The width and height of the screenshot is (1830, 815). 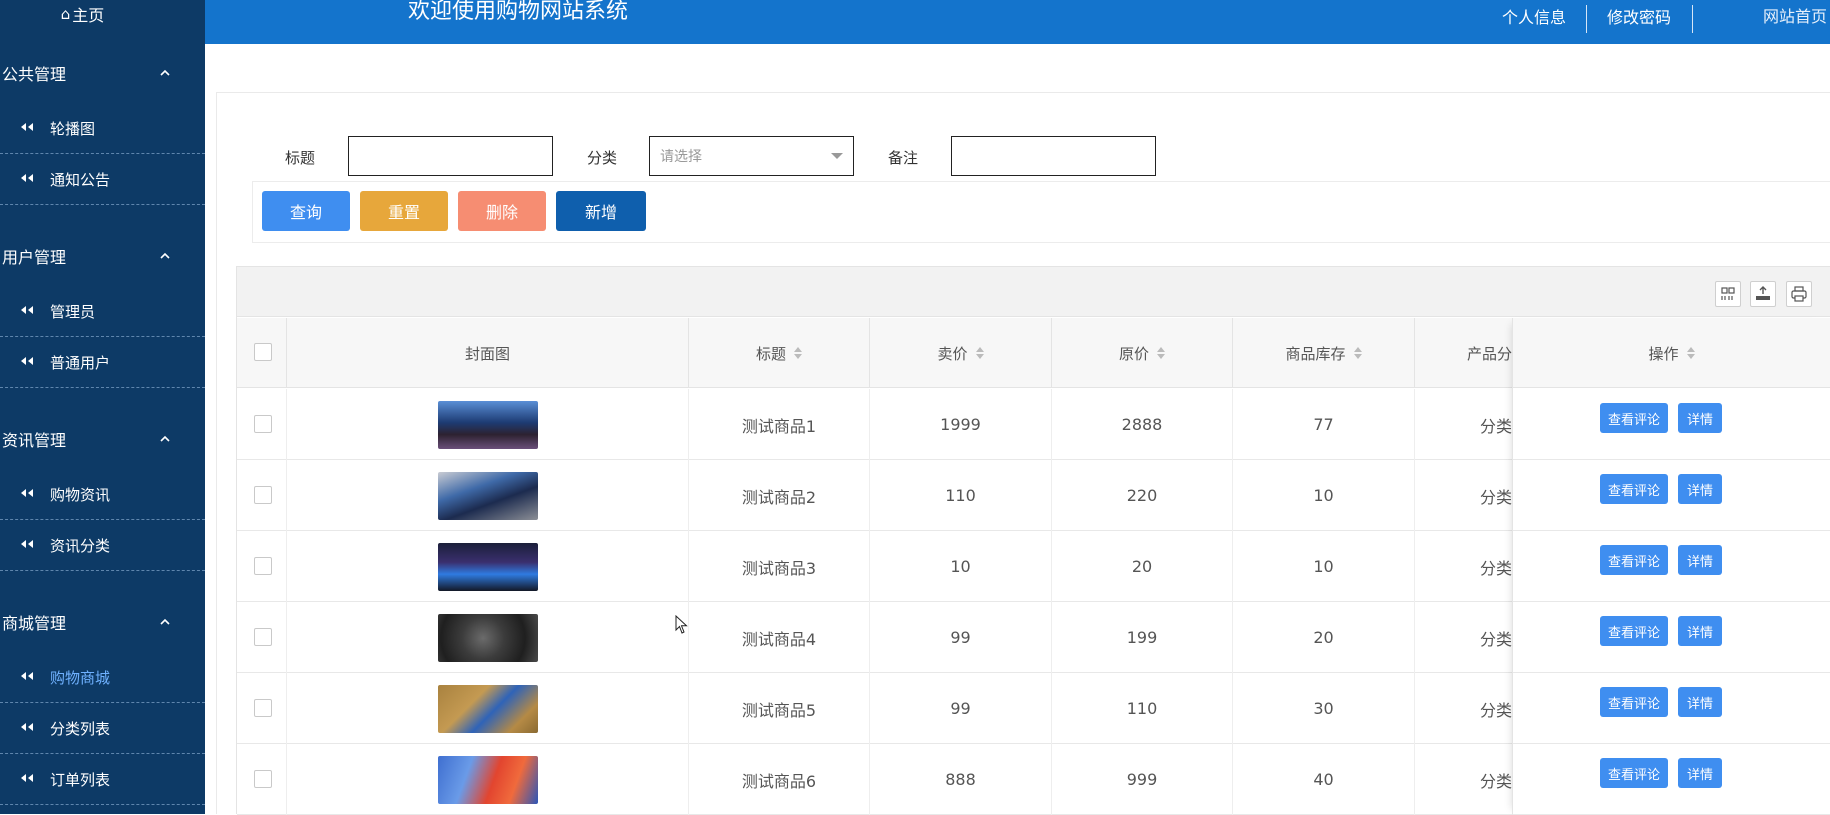 I want to click on remark-filter-input, so click(x=1053, y=156).